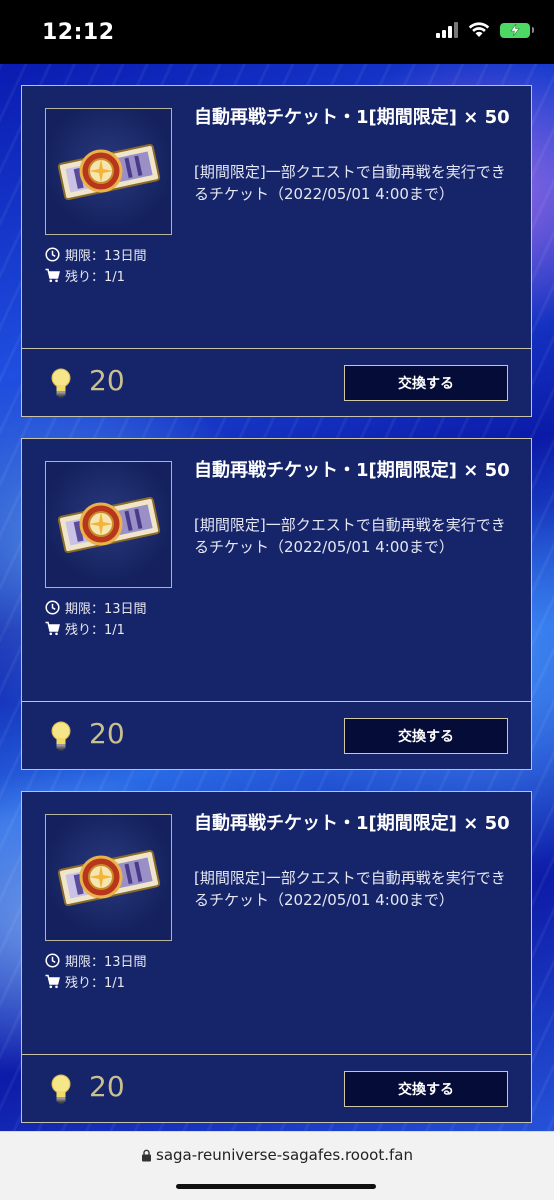 This screenshot has height=1200, width=554. What do you see at coordinates (447, 30) in the screenshot?
I see `signal-icon` at bounding box center [447, 30].